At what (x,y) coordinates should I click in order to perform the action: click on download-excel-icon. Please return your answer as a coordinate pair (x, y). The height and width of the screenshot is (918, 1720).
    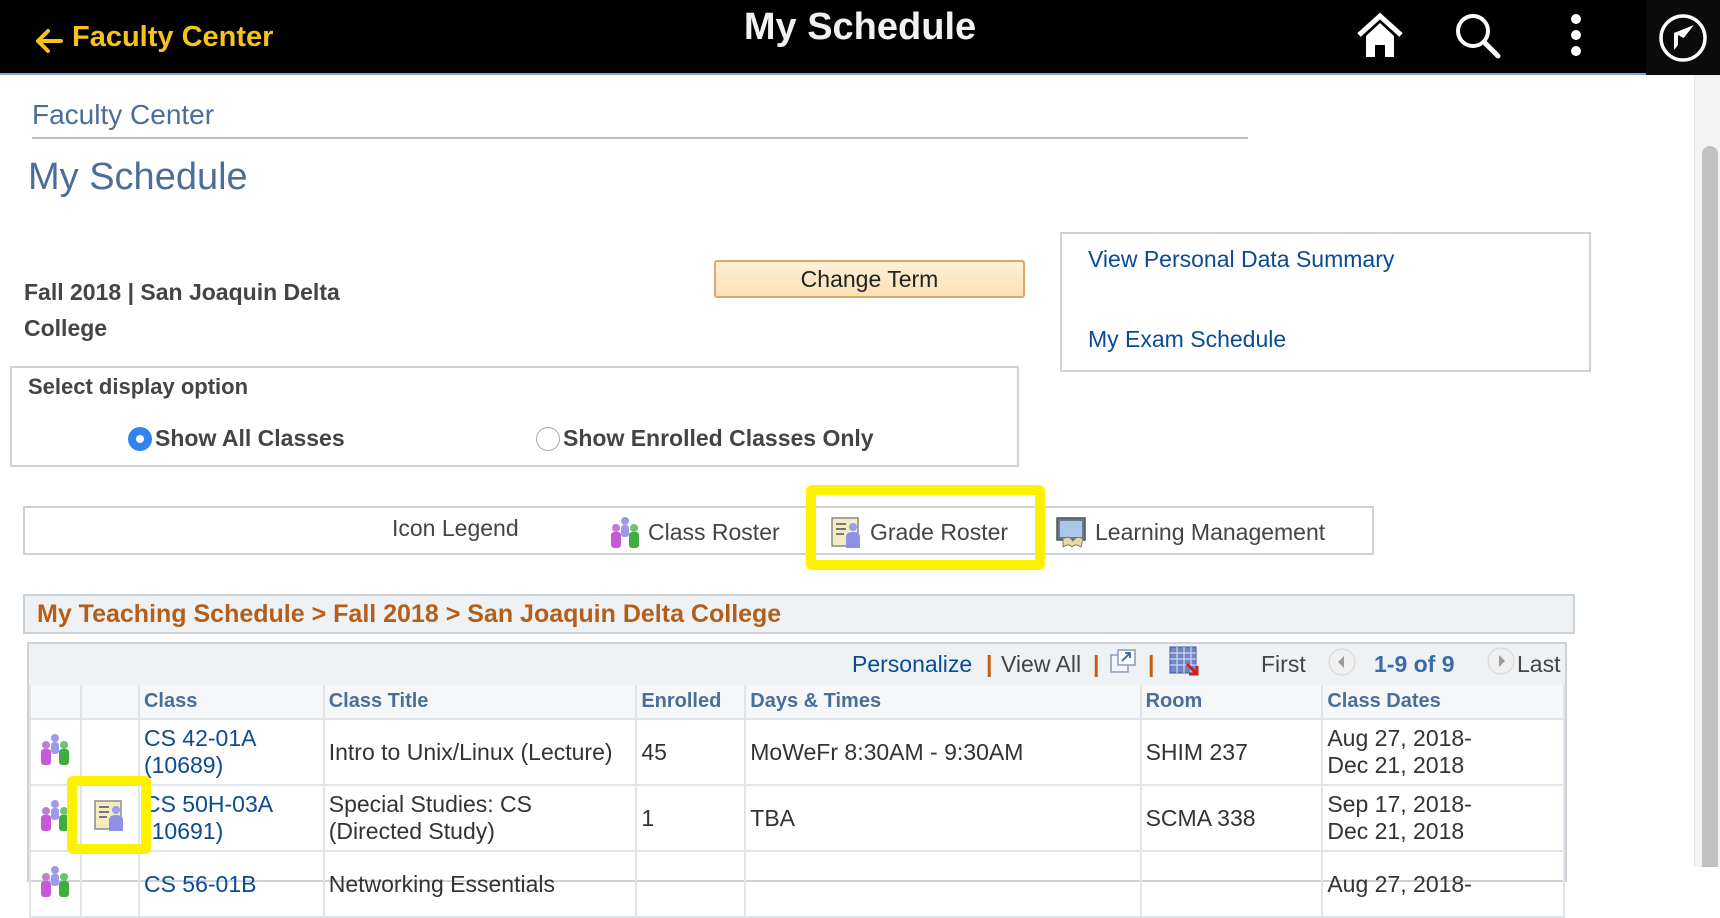
    Looking at the image, I should click on (1184, 661).